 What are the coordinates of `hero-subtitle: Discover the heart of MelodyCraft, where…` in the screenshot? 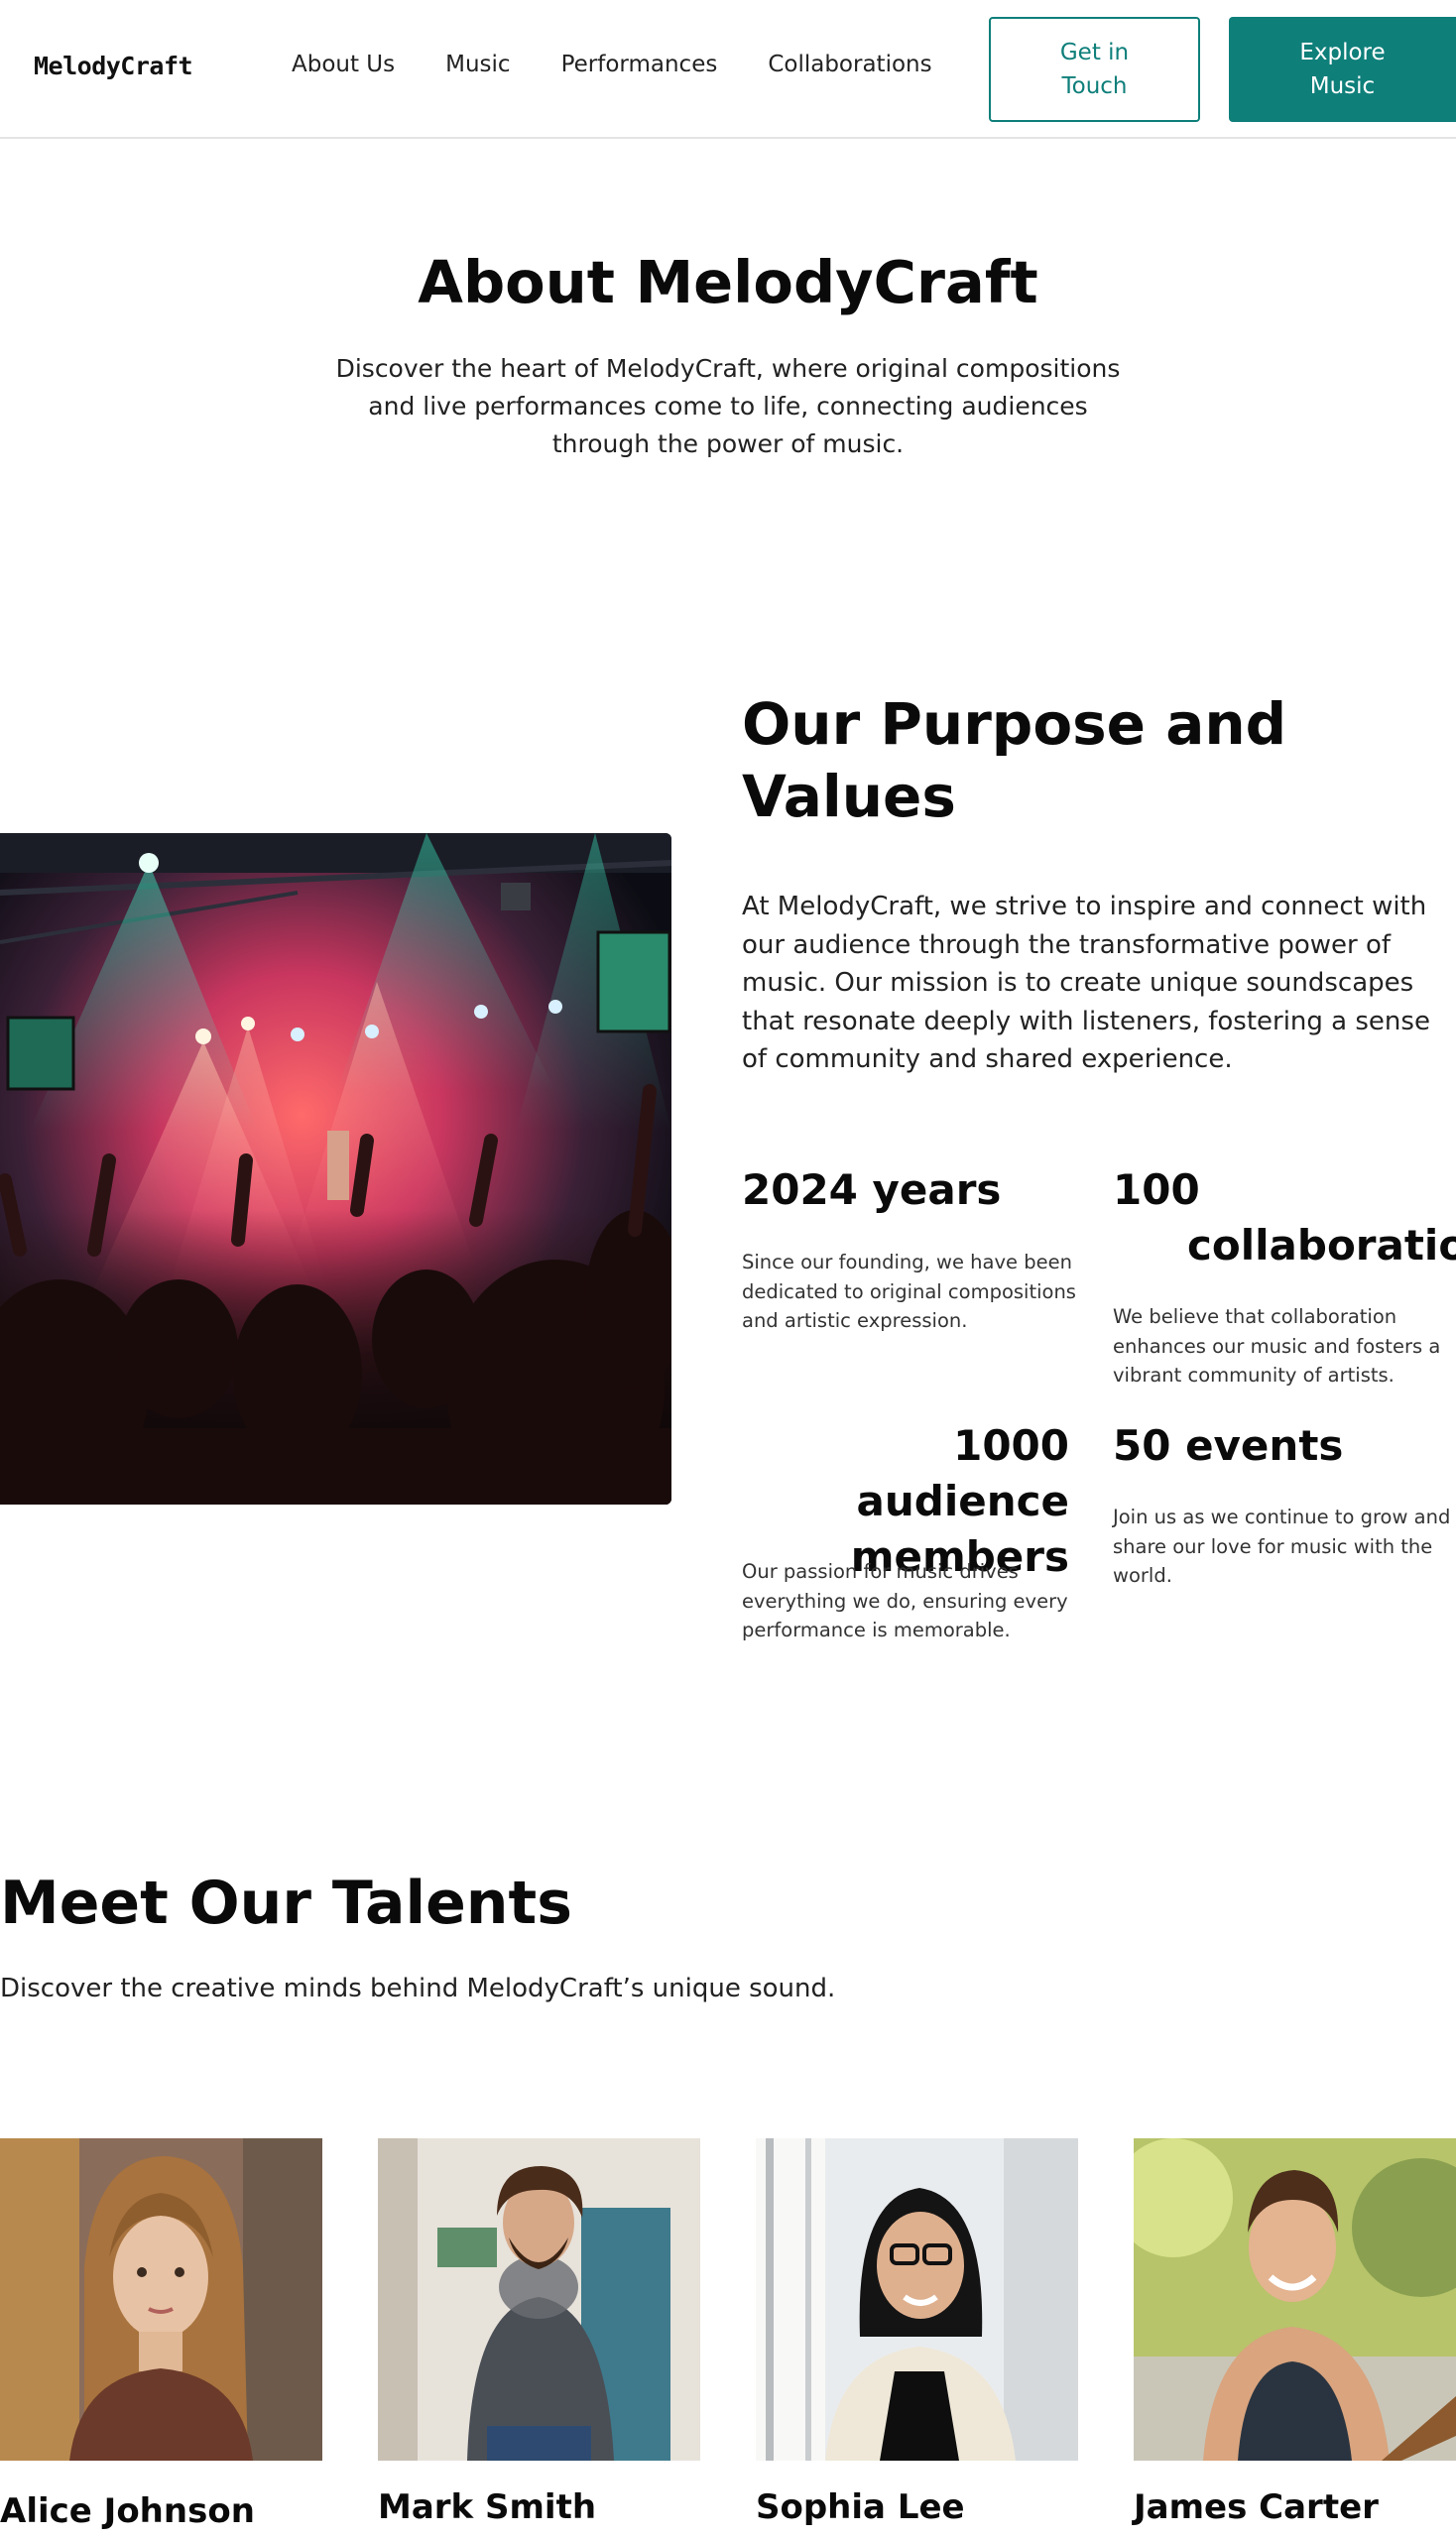 It's located at (728, 406).